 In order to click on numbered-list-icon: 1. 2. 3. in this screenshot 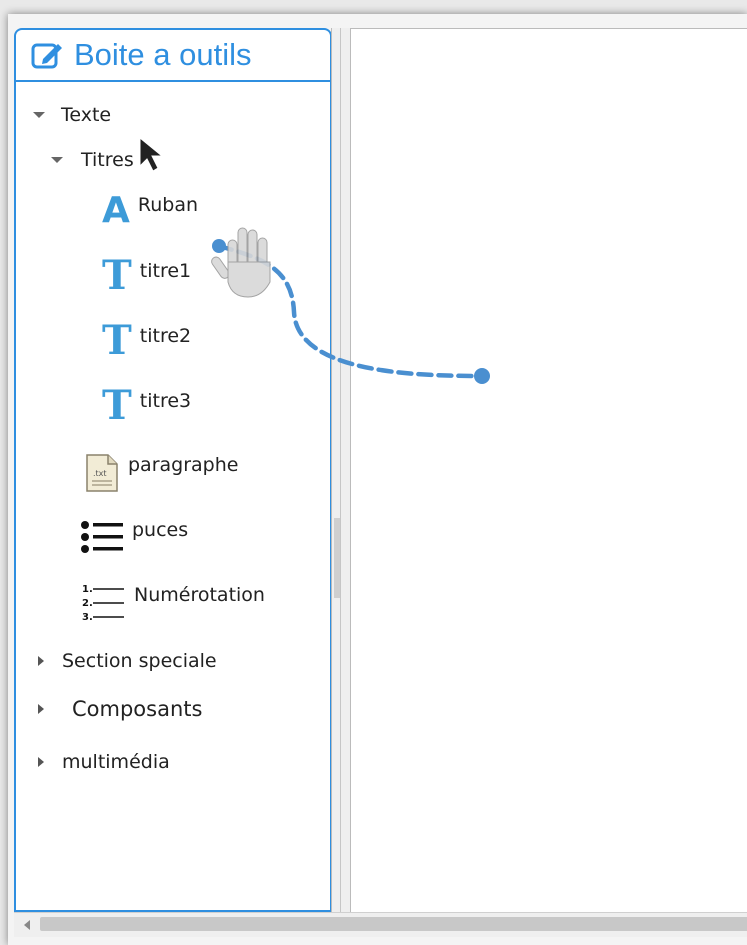, I will do `click(103, 603)`.